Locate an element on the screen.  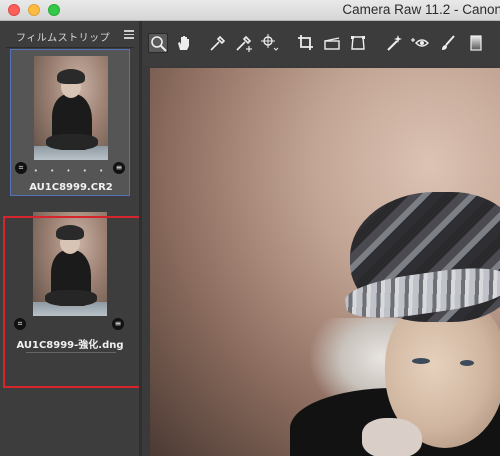
crop-icon is located at coordinates (306, 43).